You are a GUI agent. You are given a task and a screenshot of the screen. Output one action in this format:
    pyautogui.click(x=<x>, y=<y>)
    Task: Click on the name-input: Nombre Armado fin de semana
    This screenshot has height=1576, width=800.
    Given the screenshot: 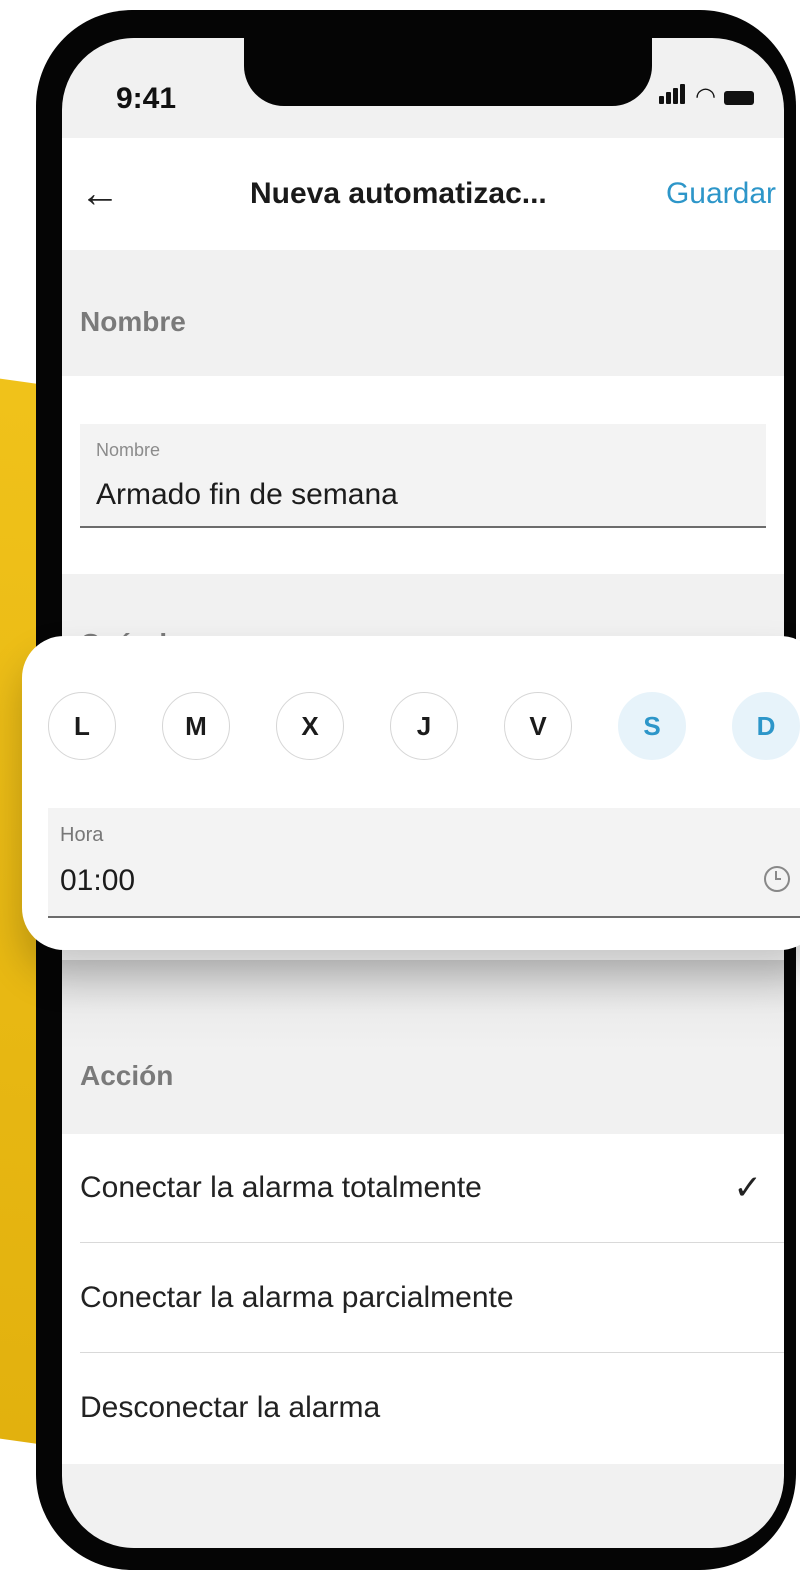 What is the action you would take?
    pyautogui.click(x=423, y=476)
    